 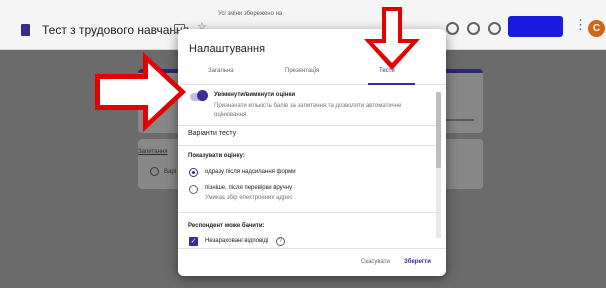 I want to click on more-vert-icon: ⋮, so click(x=580, y=24).